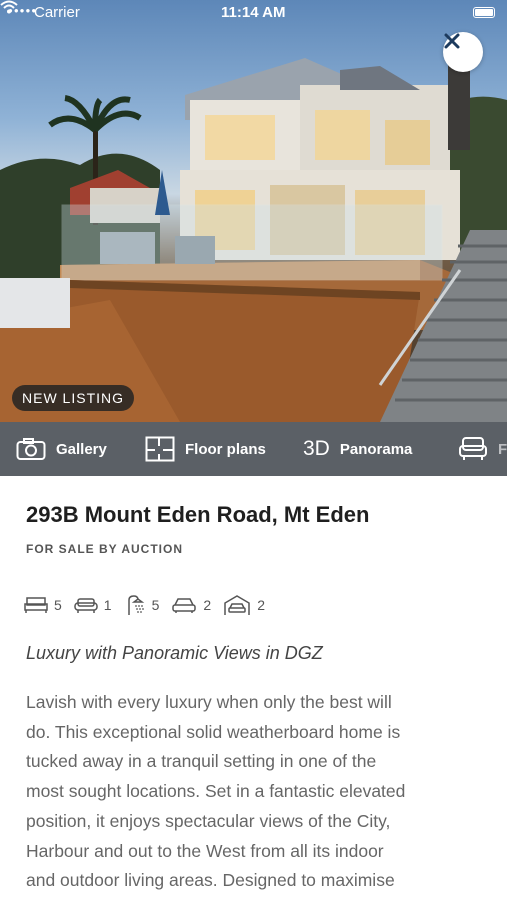 Image resolution: width=507 pixels, height=900 pixels. Describe the element at coordinates (73, 398) in the screenshot. I see `new-listing-badge: NEW LISTING` at that location.